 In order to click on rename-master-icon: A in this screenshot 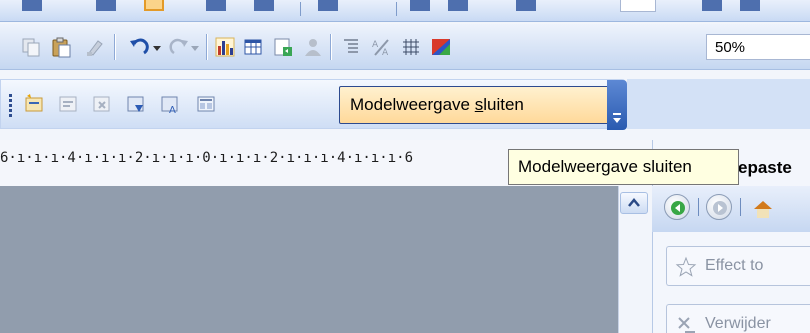, I will do `click(170, 104)`.